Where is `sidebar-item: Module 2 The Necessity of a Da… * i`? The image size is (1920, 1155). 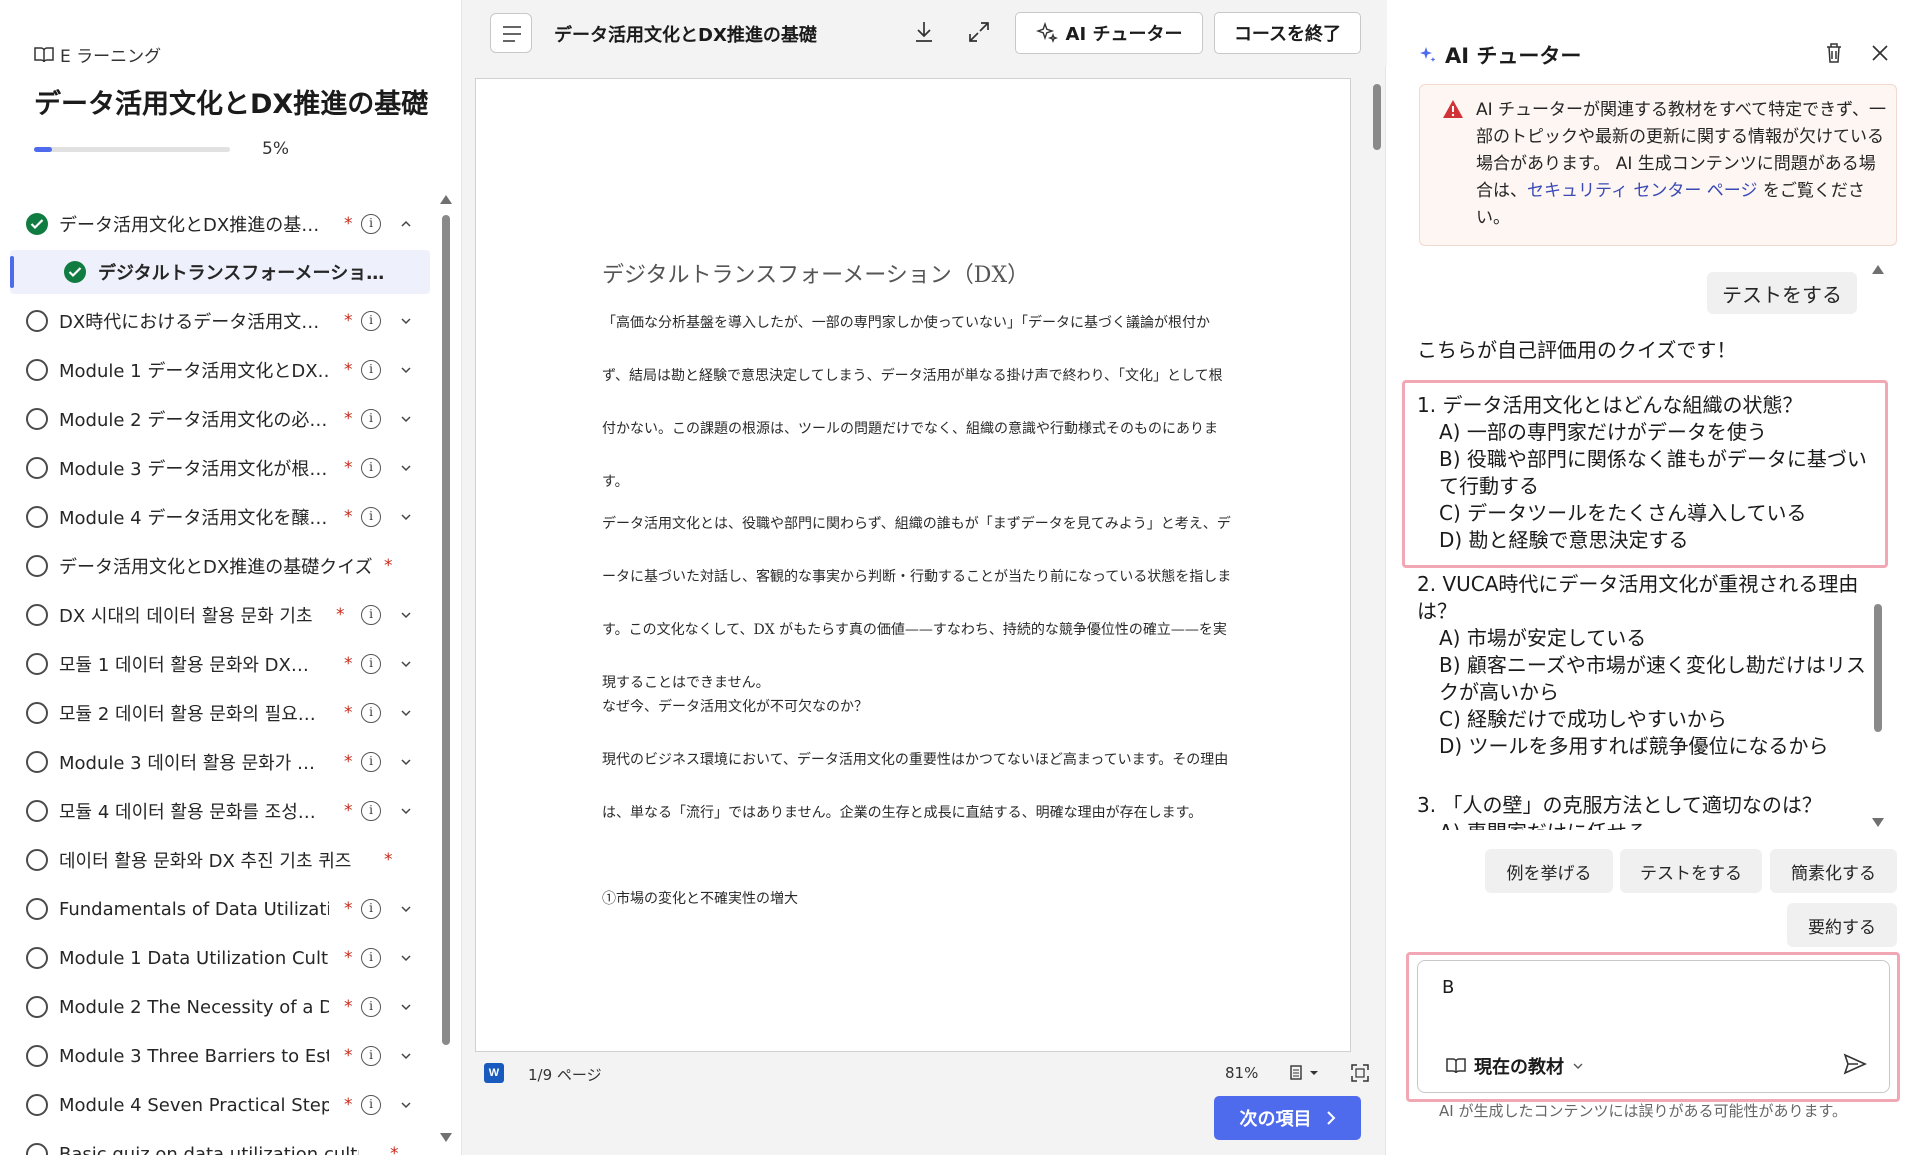 sidebar-item: Module 2 The Necessity of a Da… * i is located at coordinates (220, 1007).